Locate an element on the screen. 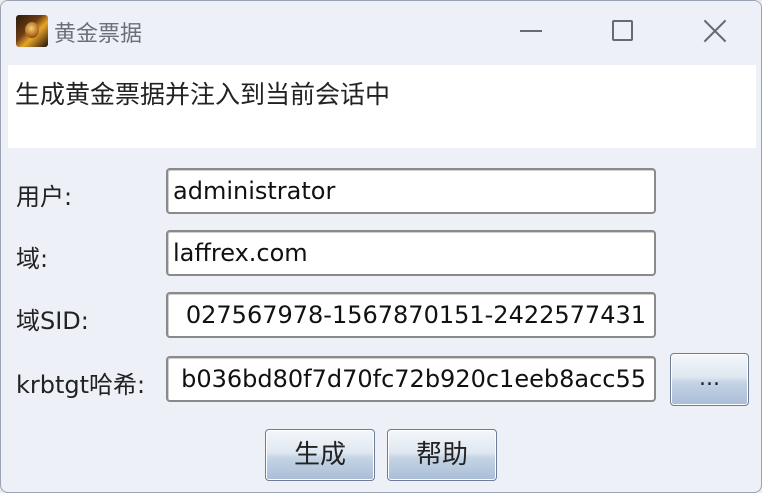 Image resolution: width=762 pixels, height=493 pixels. krbtgt-hash-field-frame is located at coordinates (411, 379).